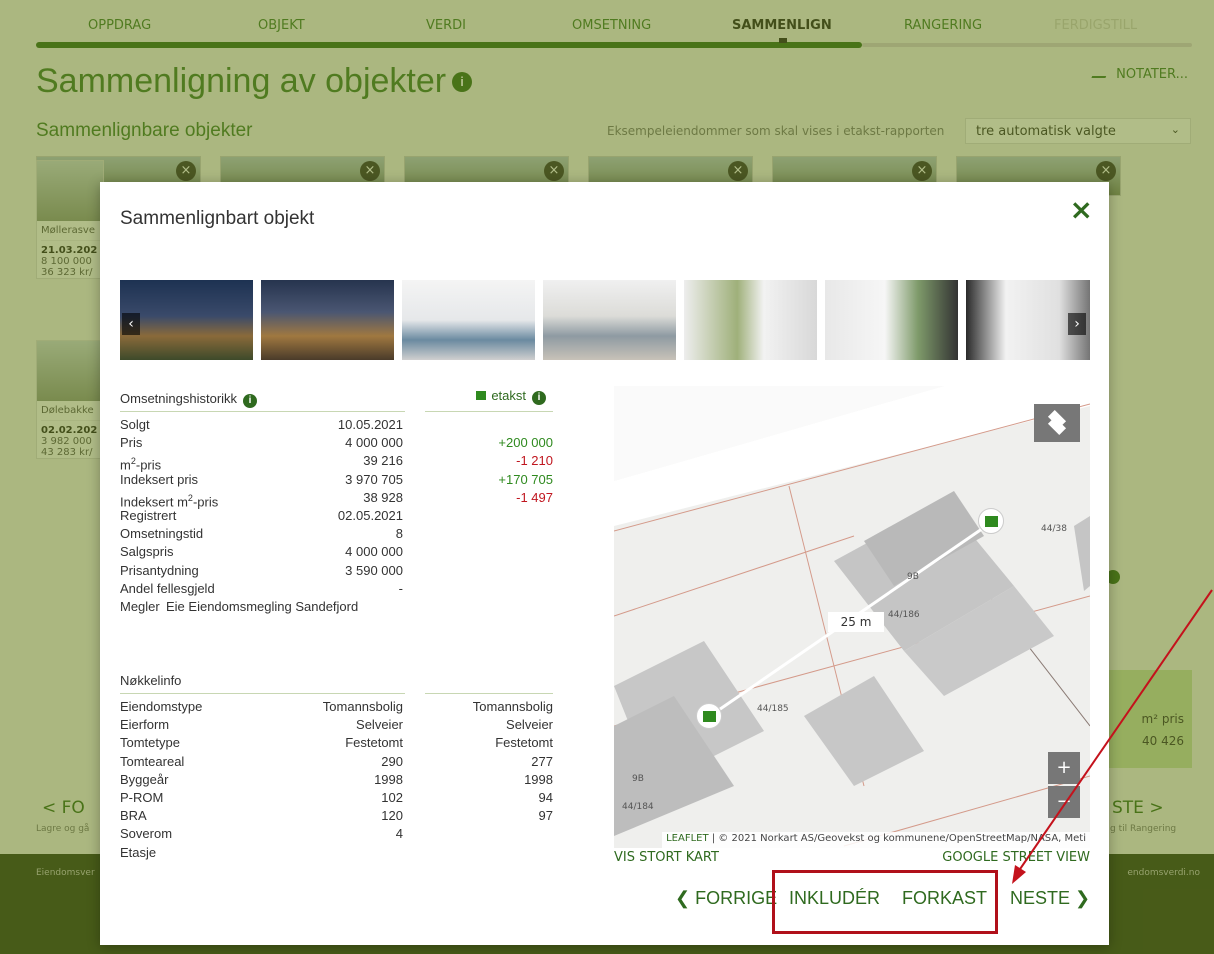 The image size is (1214, 954). I want to click on row-label: Tomtetype, so click(150, 743).